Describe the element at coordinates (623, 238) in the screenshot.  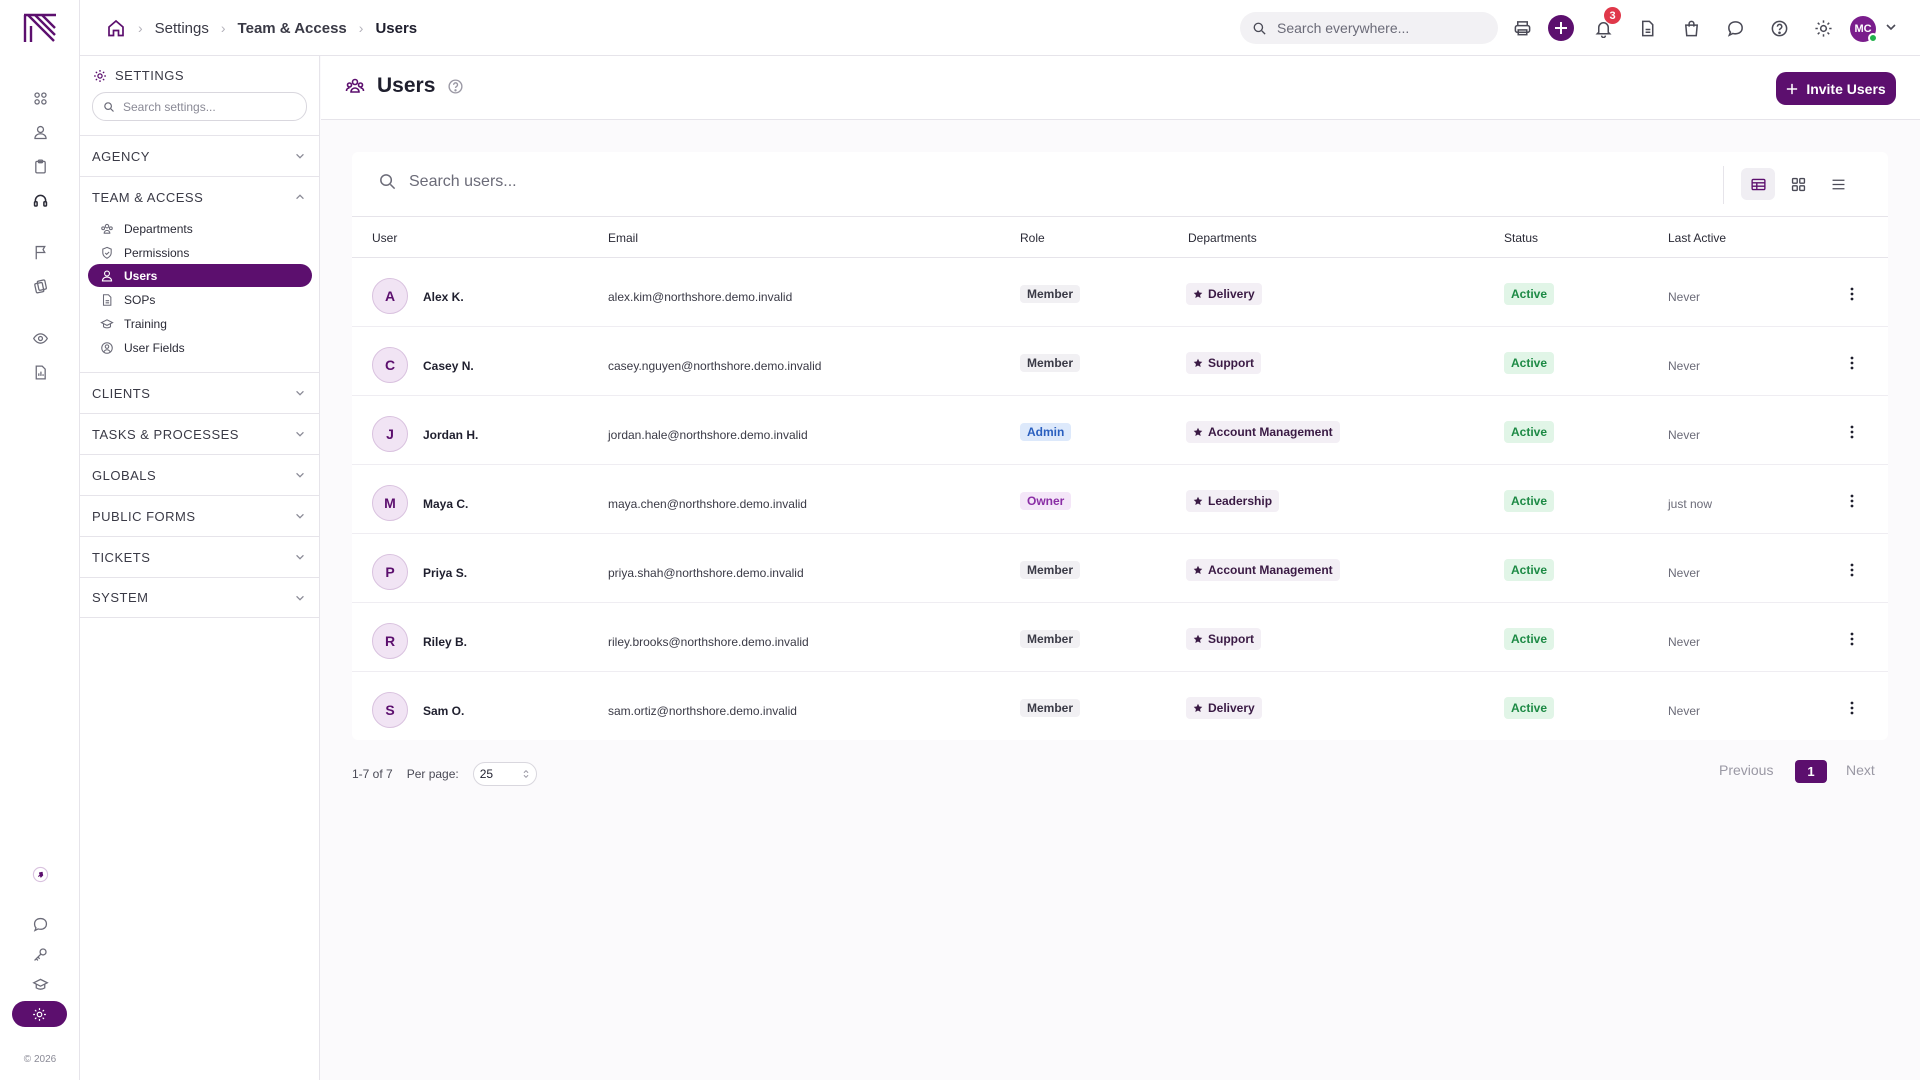
I see `column-header-email: Email` at that location.